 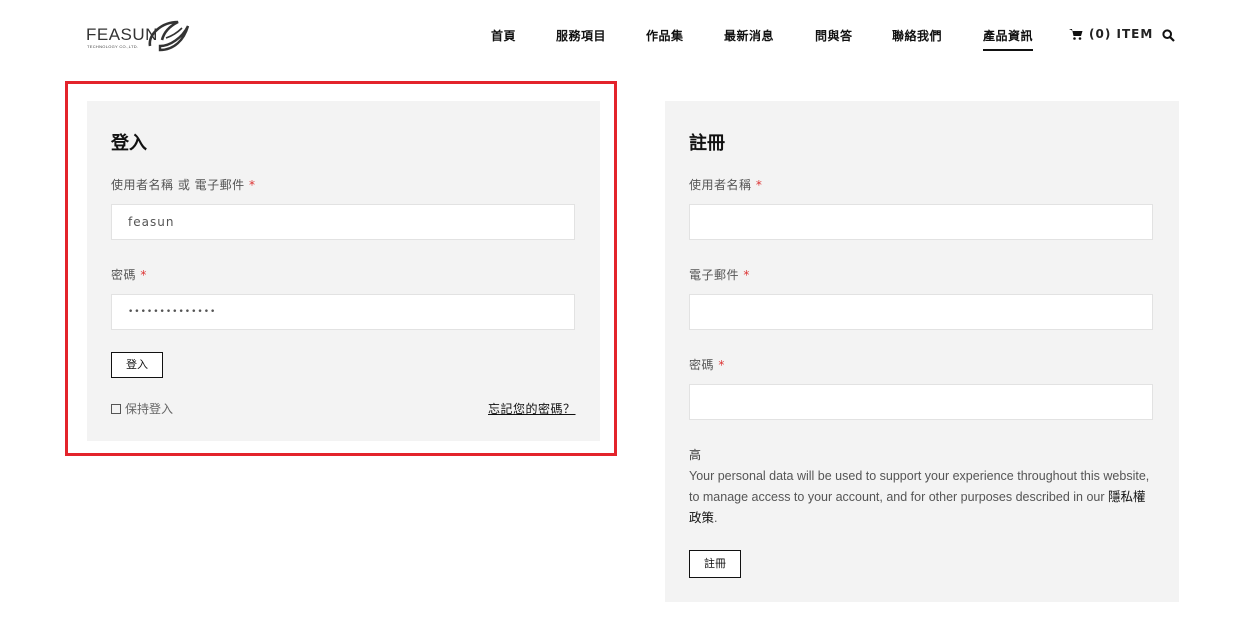 What do you see at coordinates (140, 36) in the screenshot?
I see `site-logo: FEASUN TECHNOLOGY CO.,LTD.` at bounding box center [140, 36].